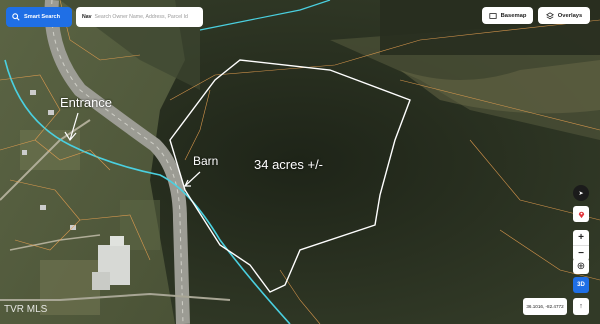 Image resolution: width=600 pixels, height=324 pixels. I want to click on overlays-label: Overlays, so click(570, 15).